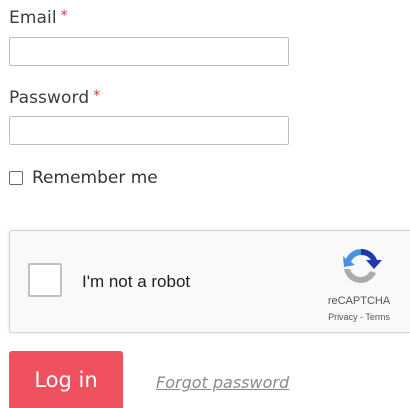 The image size is (410, 408). What do you see at coordinates (149, 130) in the screenshot?
I see `password-input` at bounding box center [149, 130].